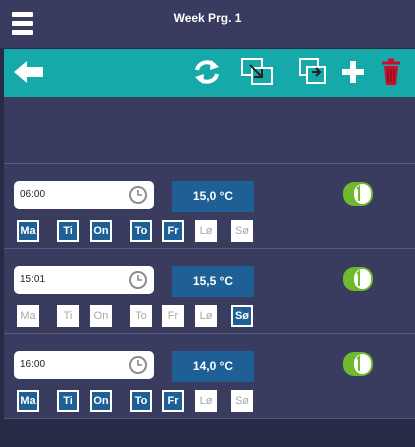 Image resolution: width=415 pixels, height=447 pixels. What do you see at coordinates (353, 72) in the screenshot?
I see `plus-icon` at bounding box center [353, 72].